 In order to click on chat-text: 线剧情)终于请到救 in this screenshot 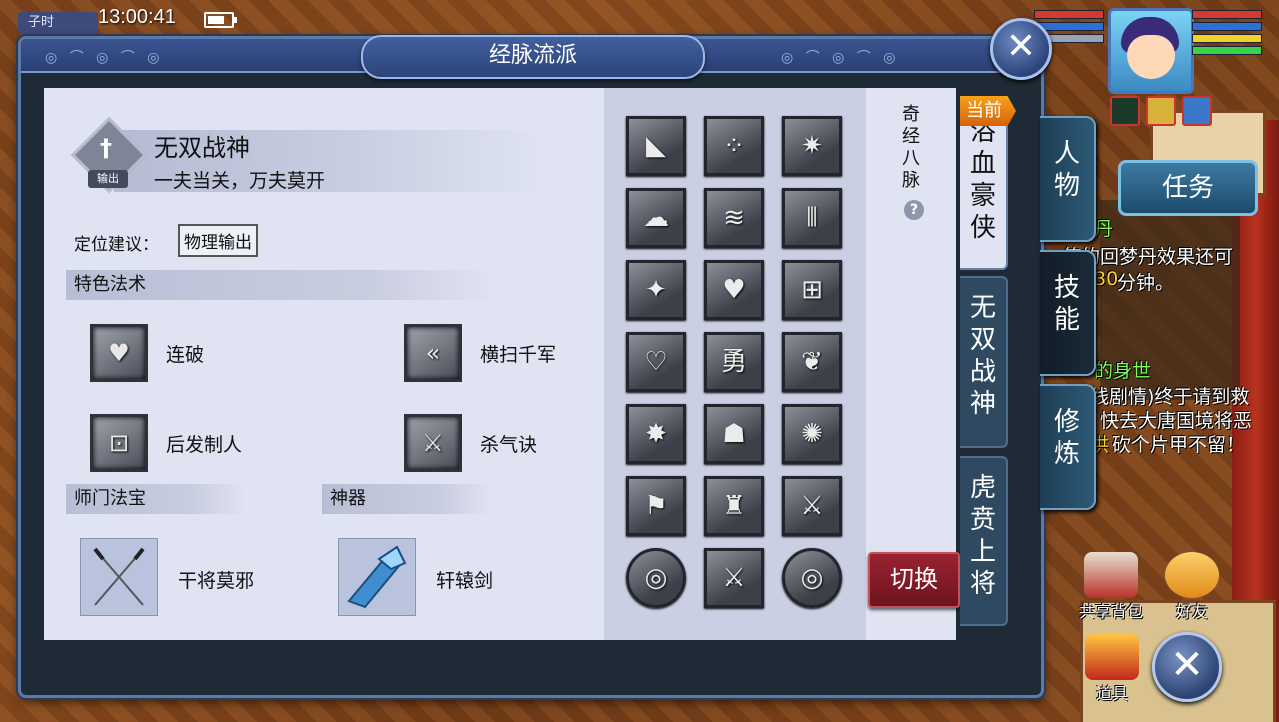, I will do `click(1170, 397)`.